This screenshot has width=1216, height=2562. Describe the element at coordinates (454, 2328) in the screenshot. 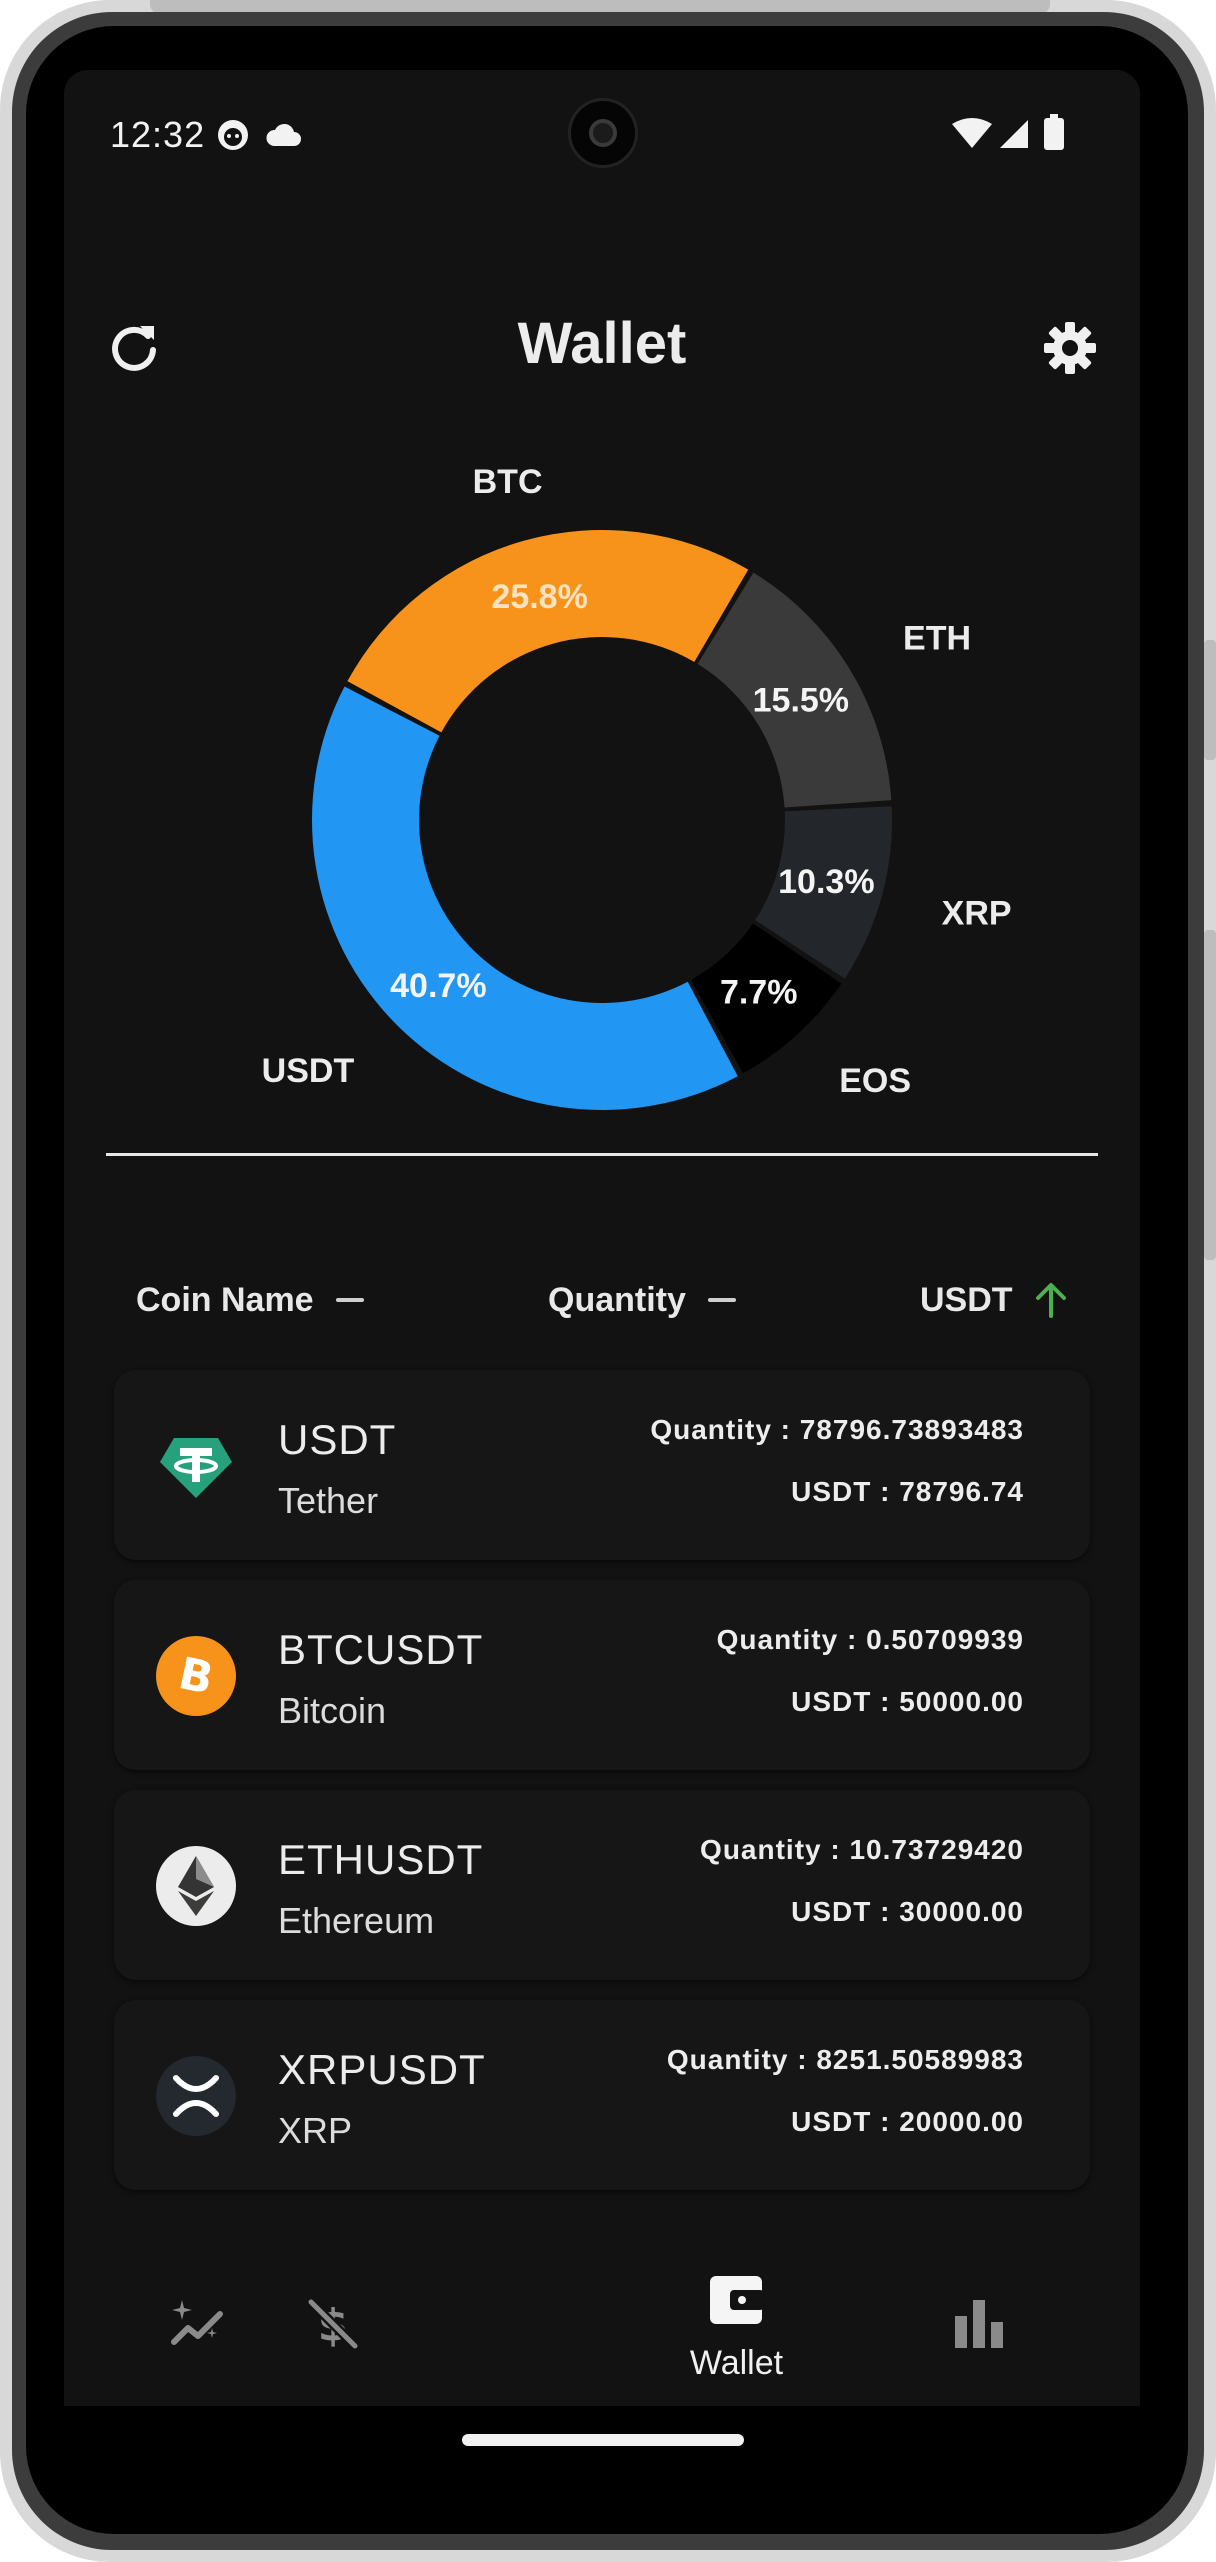

I see `nav-item-trade: $` at that location.